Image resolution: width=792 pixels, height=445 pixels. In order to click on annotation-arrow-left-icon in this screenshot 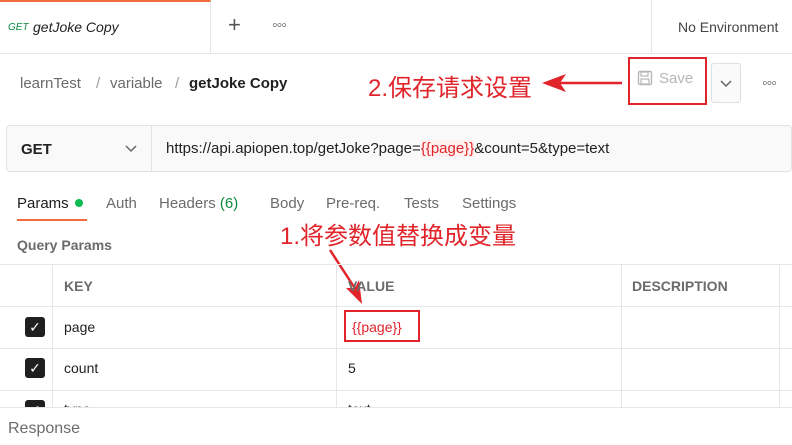, I will do `click(582, 83)`.